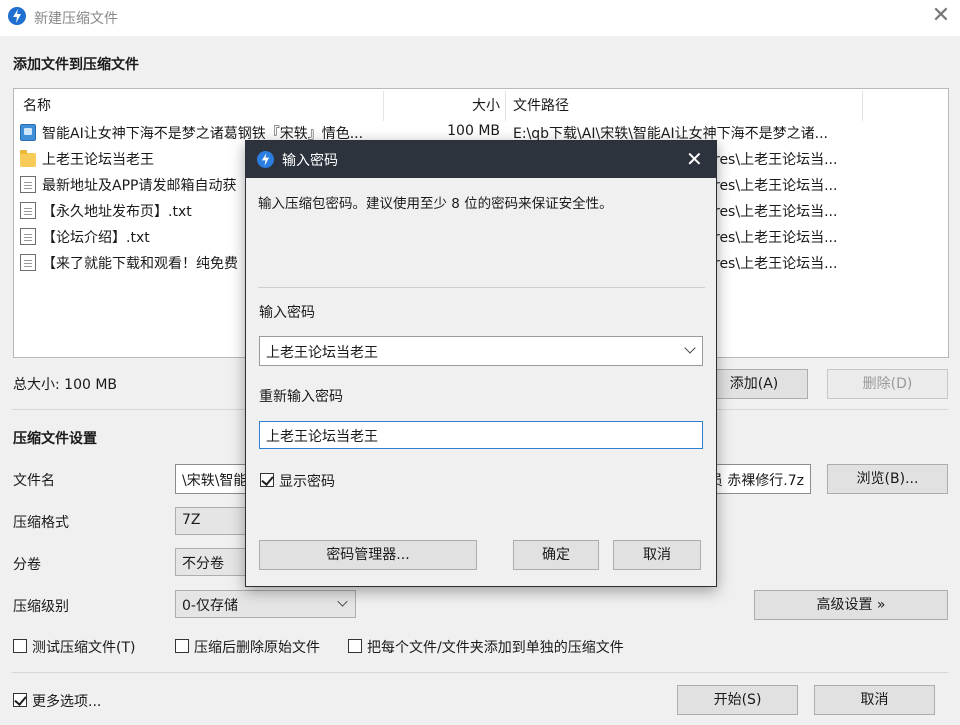 Image resolution: width=960 pixels, height=725 pixels. What do you see at coordinates (322, 353) in the screenshot?
I see `password-value: 上老王论坛当老王` at bounding box center [322, 353].